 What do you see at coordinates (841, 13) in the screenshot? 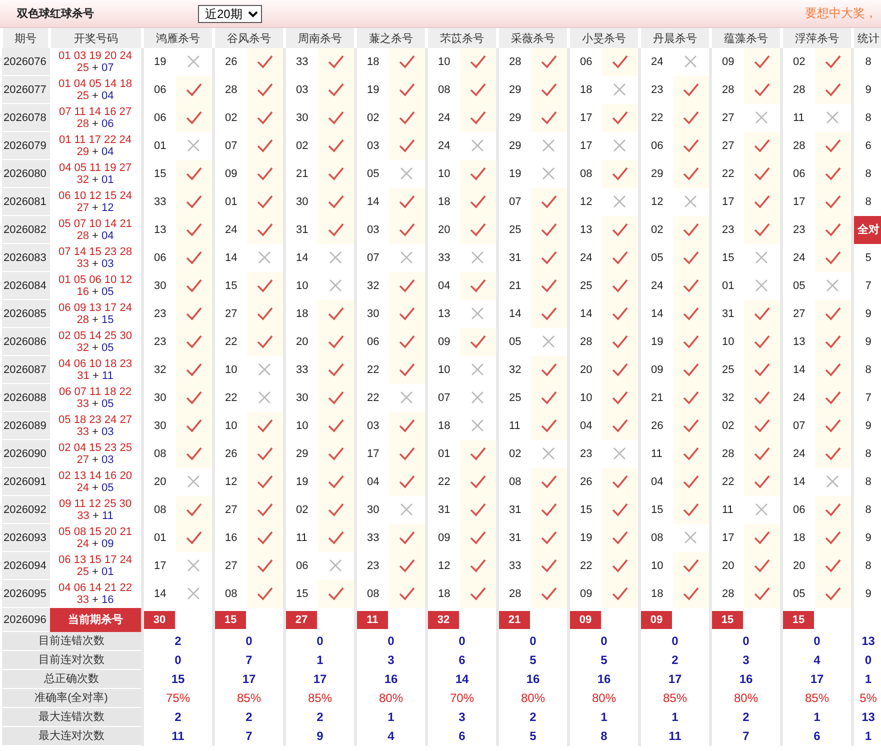
I see `slogan-text: 要想中大奖，` at bounding box center [841, 13].